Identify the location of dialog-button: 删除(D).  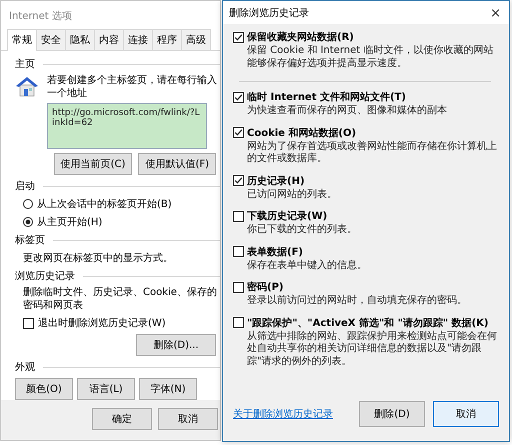
(392, 414).